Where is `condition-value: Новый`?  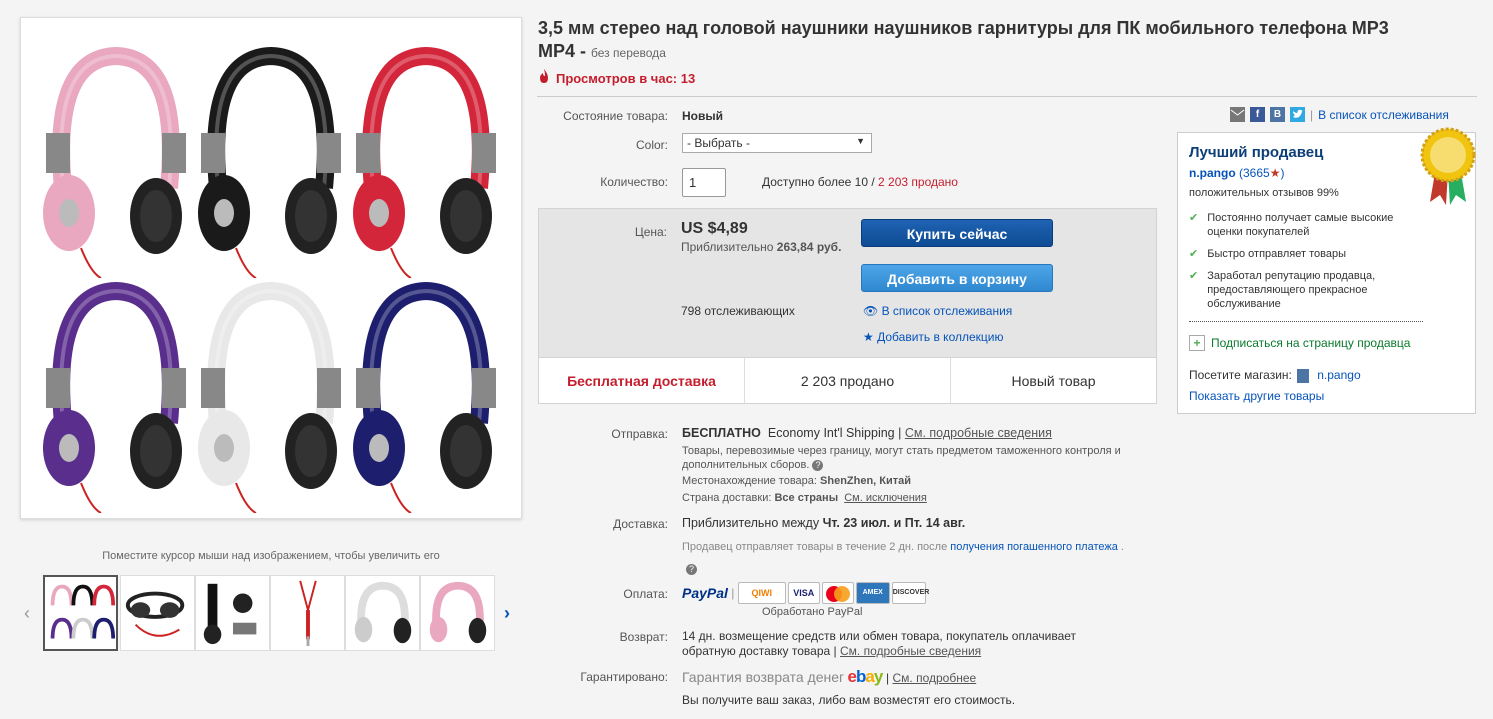
condition-value: Новый is located at coordinates (702, 116).